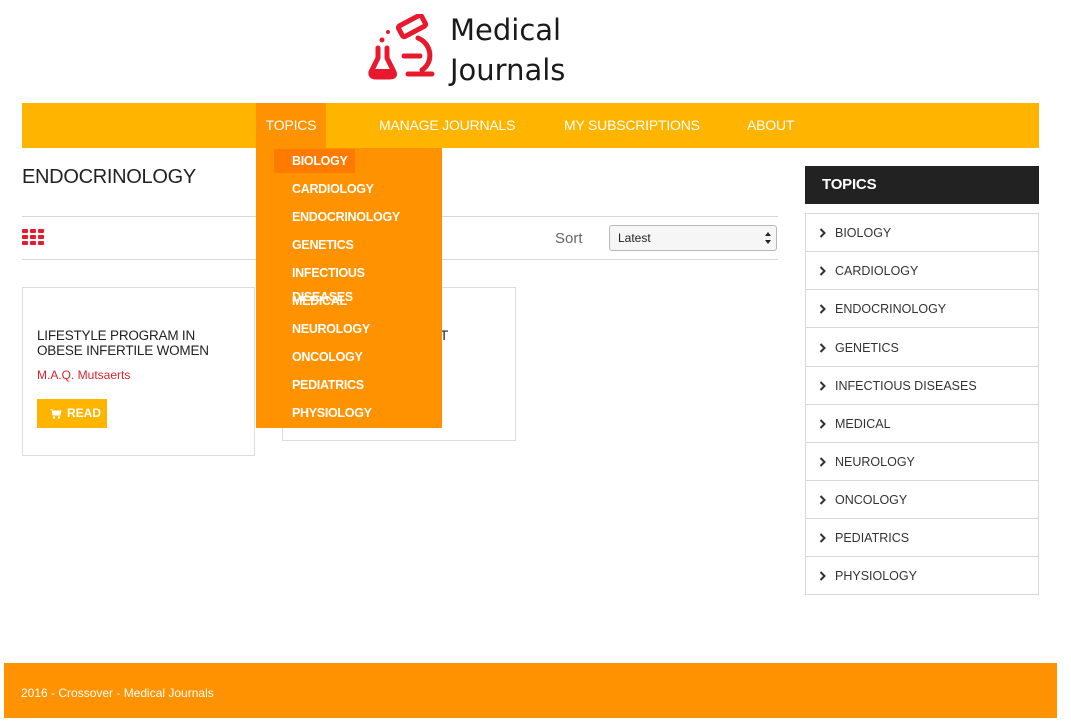 This screenshot has width=1071, height=728. What do you see at coordinates (863, 424) in the screenshot?
I see `sidebar-item-label: MEDICAL` at bounding box center [863, 424].